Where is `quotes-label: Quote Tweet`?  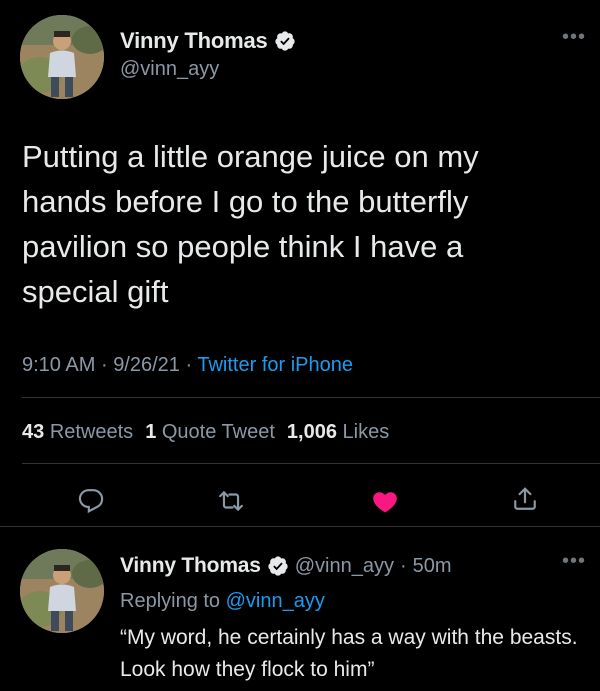 quotes-label: Quote Tweet is located at coordinates (218, 432).